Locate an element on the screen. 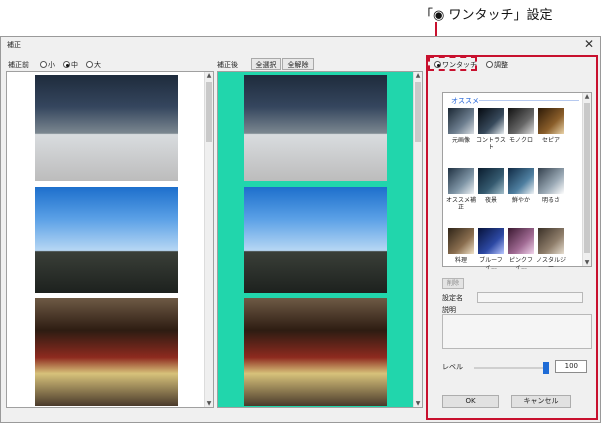 This screenshot has width=601, height=424. preset-label: 明るさ is located at coordinates (550, 200).